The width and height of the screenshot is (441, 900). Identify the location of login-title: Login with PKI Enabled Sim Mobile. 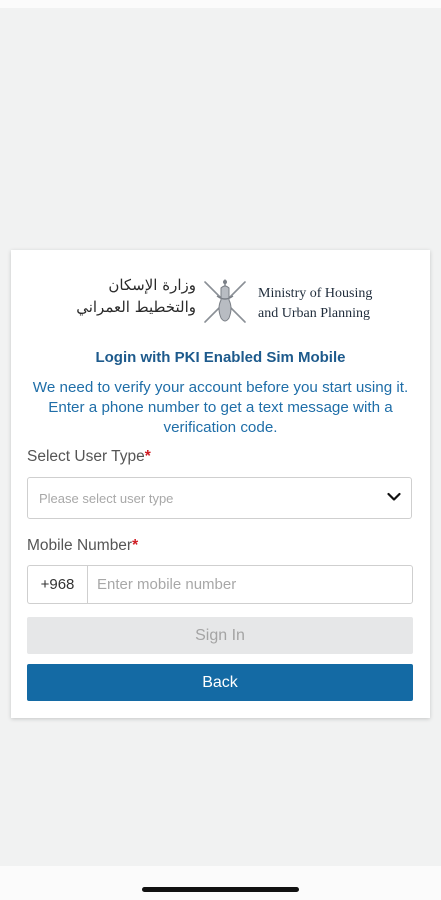
(220, 357).